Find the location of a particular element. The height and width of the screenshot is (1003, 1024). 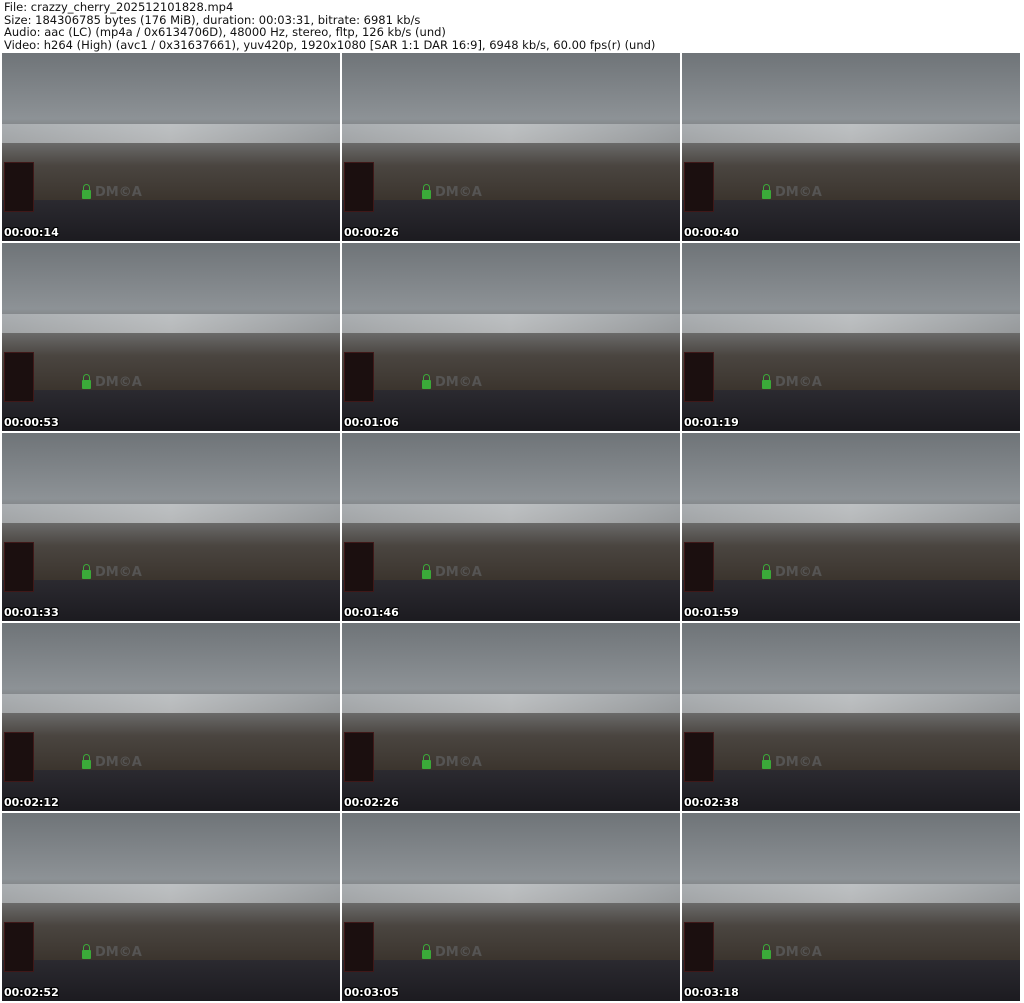

thumbnail-frame: DM©A 00:01:59 is located at coordinates (851, 527).